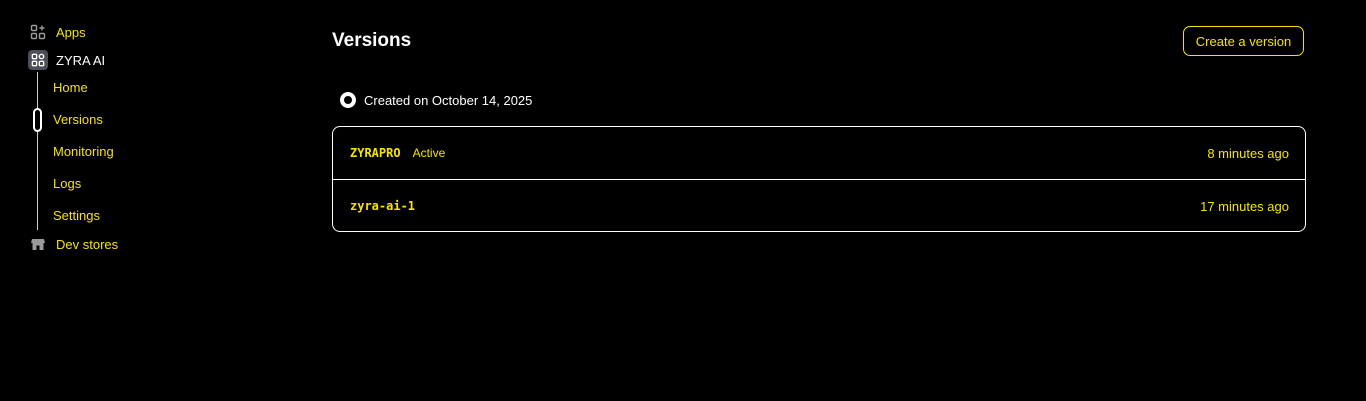  What do you see at coordinates (71, 32) in the screenshot?
I see `sidebar-item-label: Apps` at bounding box center [71, 32].